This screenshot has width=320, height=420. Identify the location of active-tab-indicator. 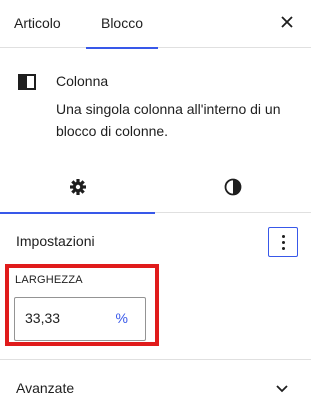
(122, 48).